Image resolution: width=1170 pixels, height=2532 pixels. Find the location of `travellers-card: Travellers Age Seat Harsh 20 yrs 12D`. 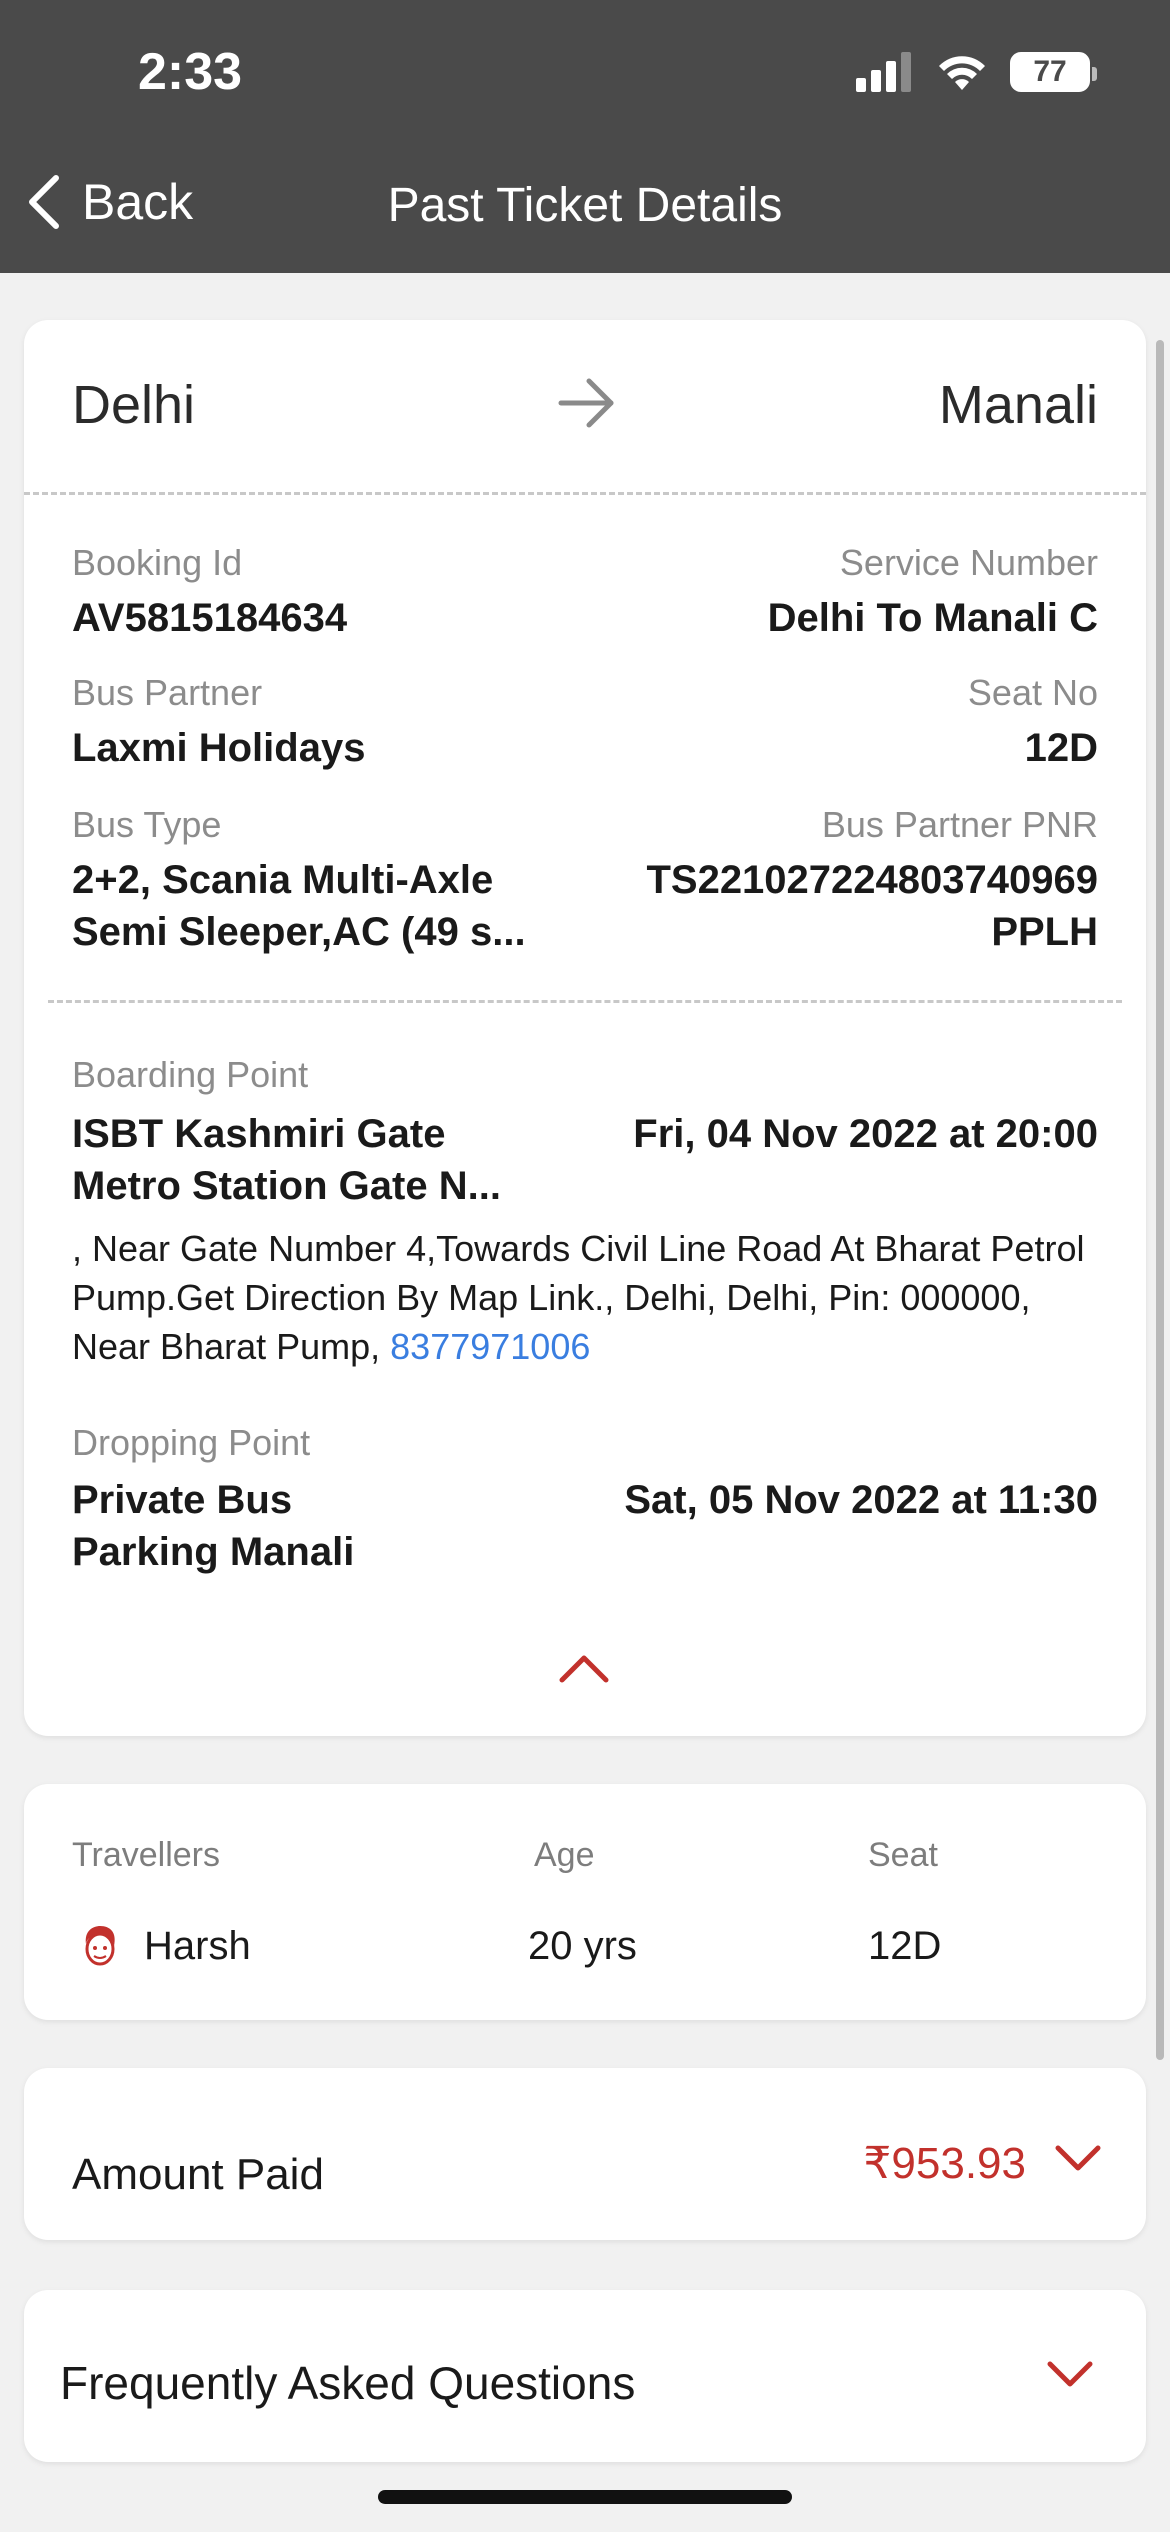

travellers-card: Travellers Age Seat Harsh 20 yrs 12D is located at coordinates (585, 1902).